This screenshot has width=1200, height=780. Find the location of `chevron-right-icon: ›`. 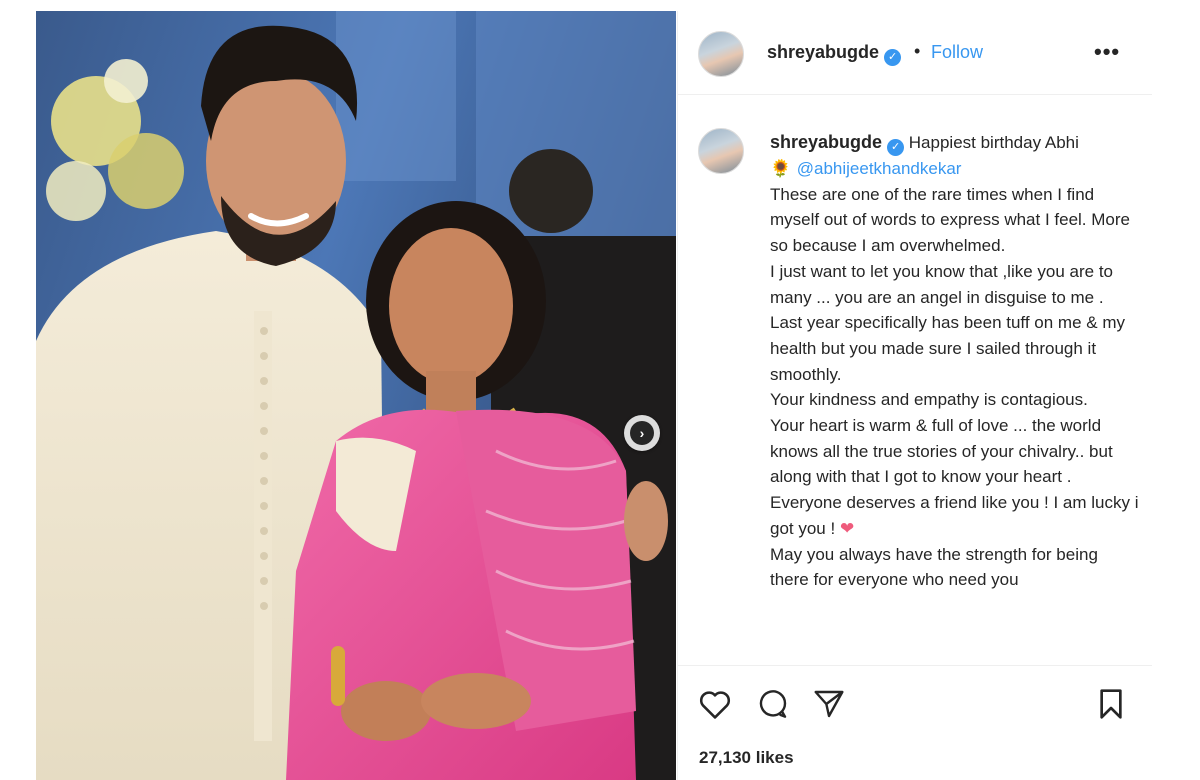

chevron-right-icon: › is located at coordinates (642, 433).